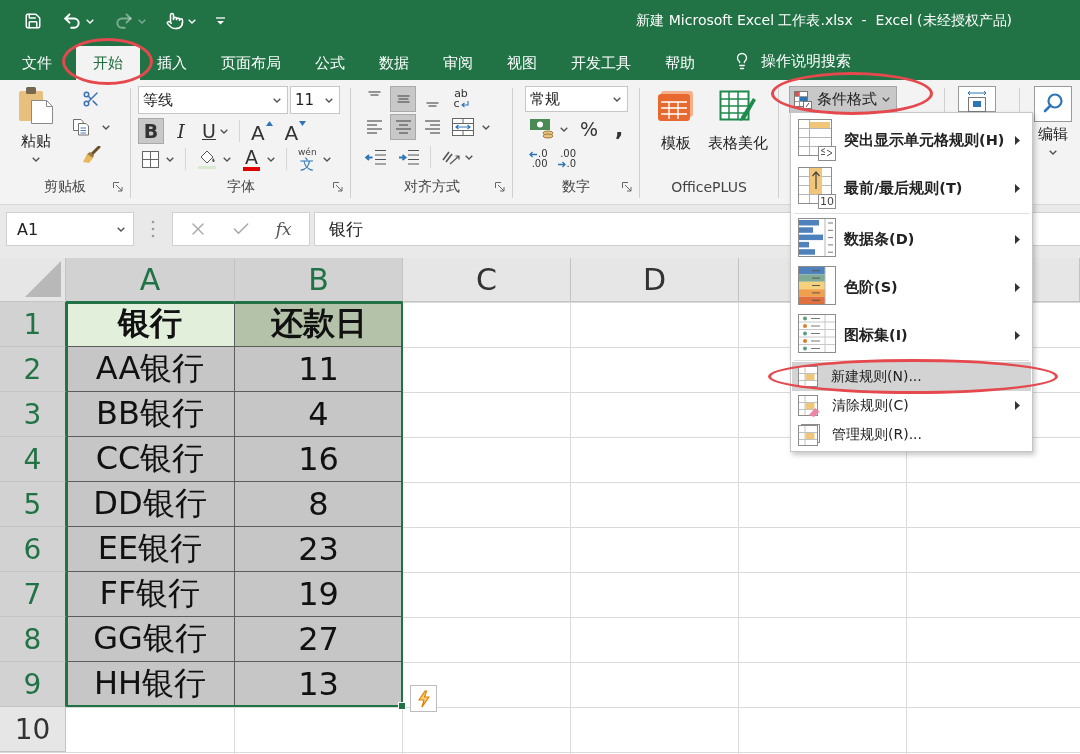  What do you see at coordinates (295, 131) in the screenshot?
I see `decrease-font-button: A` at bounding box center [295, 131].